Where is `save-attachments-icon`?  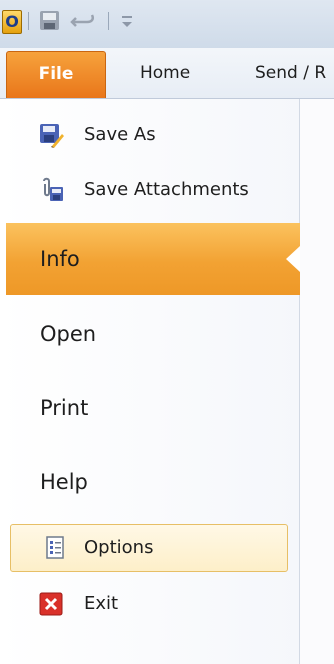 save-attachments-icon is located at coordinates (51, 190).